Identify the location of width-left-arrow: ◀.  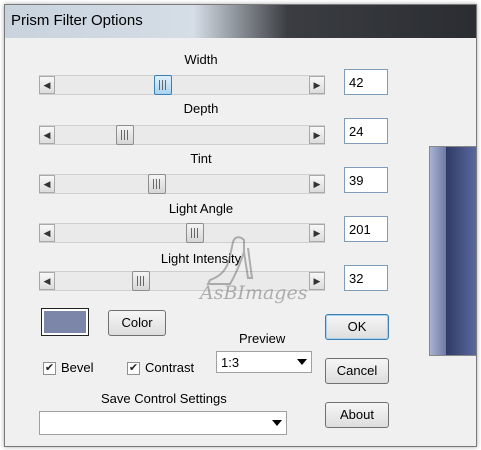
(47, 85).